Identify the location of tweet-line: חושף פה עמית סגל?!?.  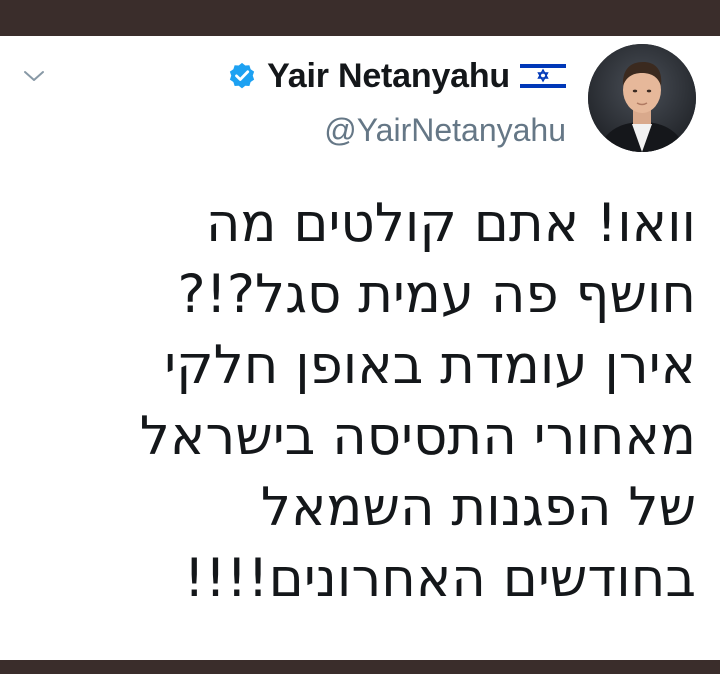
(436, 294).